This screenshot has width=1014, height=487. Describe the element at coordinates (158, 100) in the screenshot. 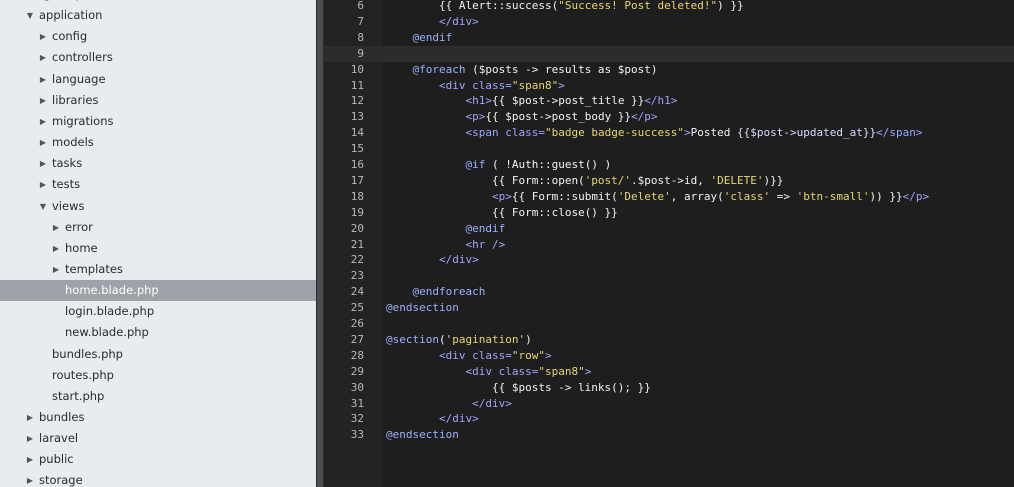

I see `tree-folder-libraries: ▶ libraries` at that location.